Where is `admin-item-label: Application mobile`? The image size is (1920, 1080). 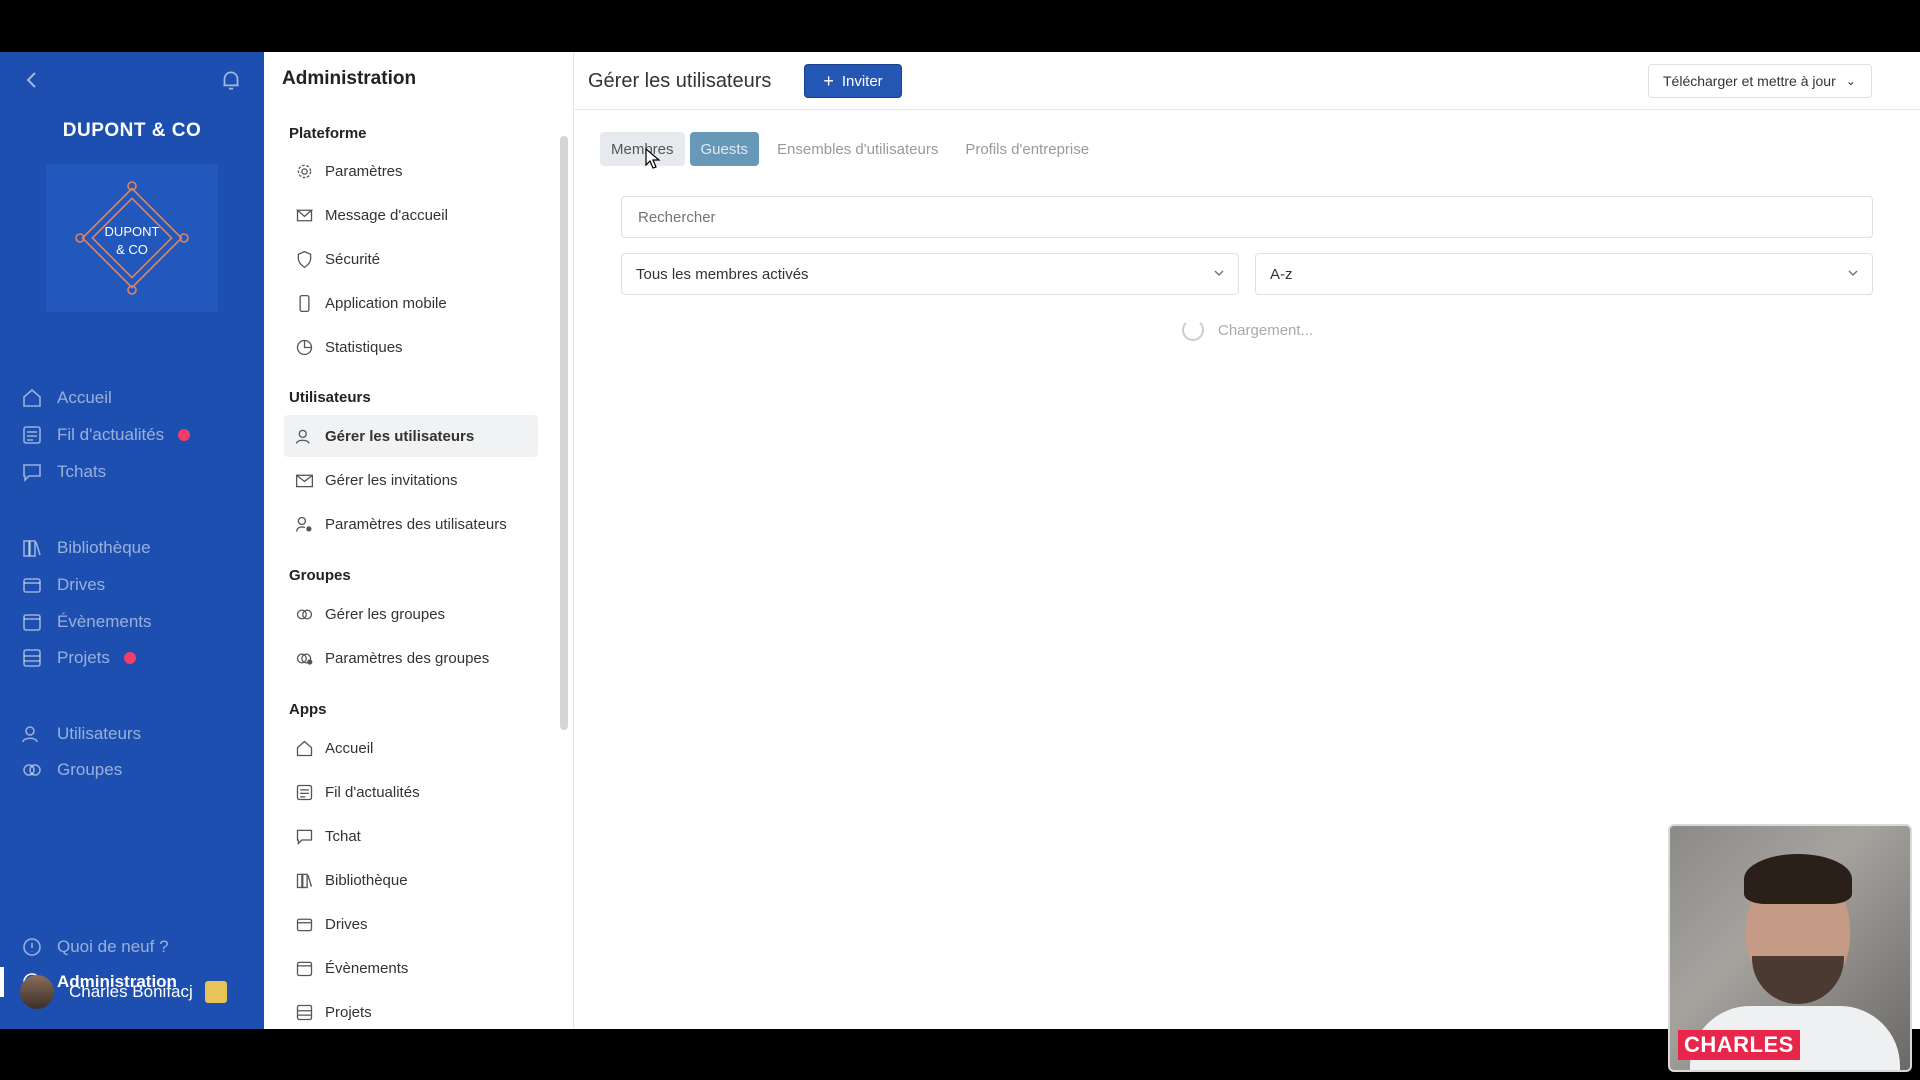
admin-item-label: Application mobile is located at coordinates (386, 303).